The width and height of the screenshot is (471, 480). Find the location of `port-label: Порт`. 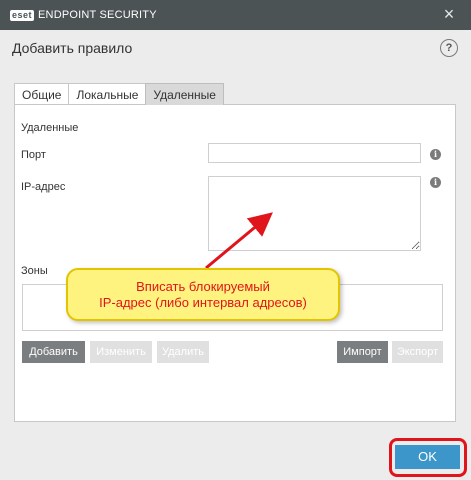

port-label: Порт is located at coordinates (33, 155).